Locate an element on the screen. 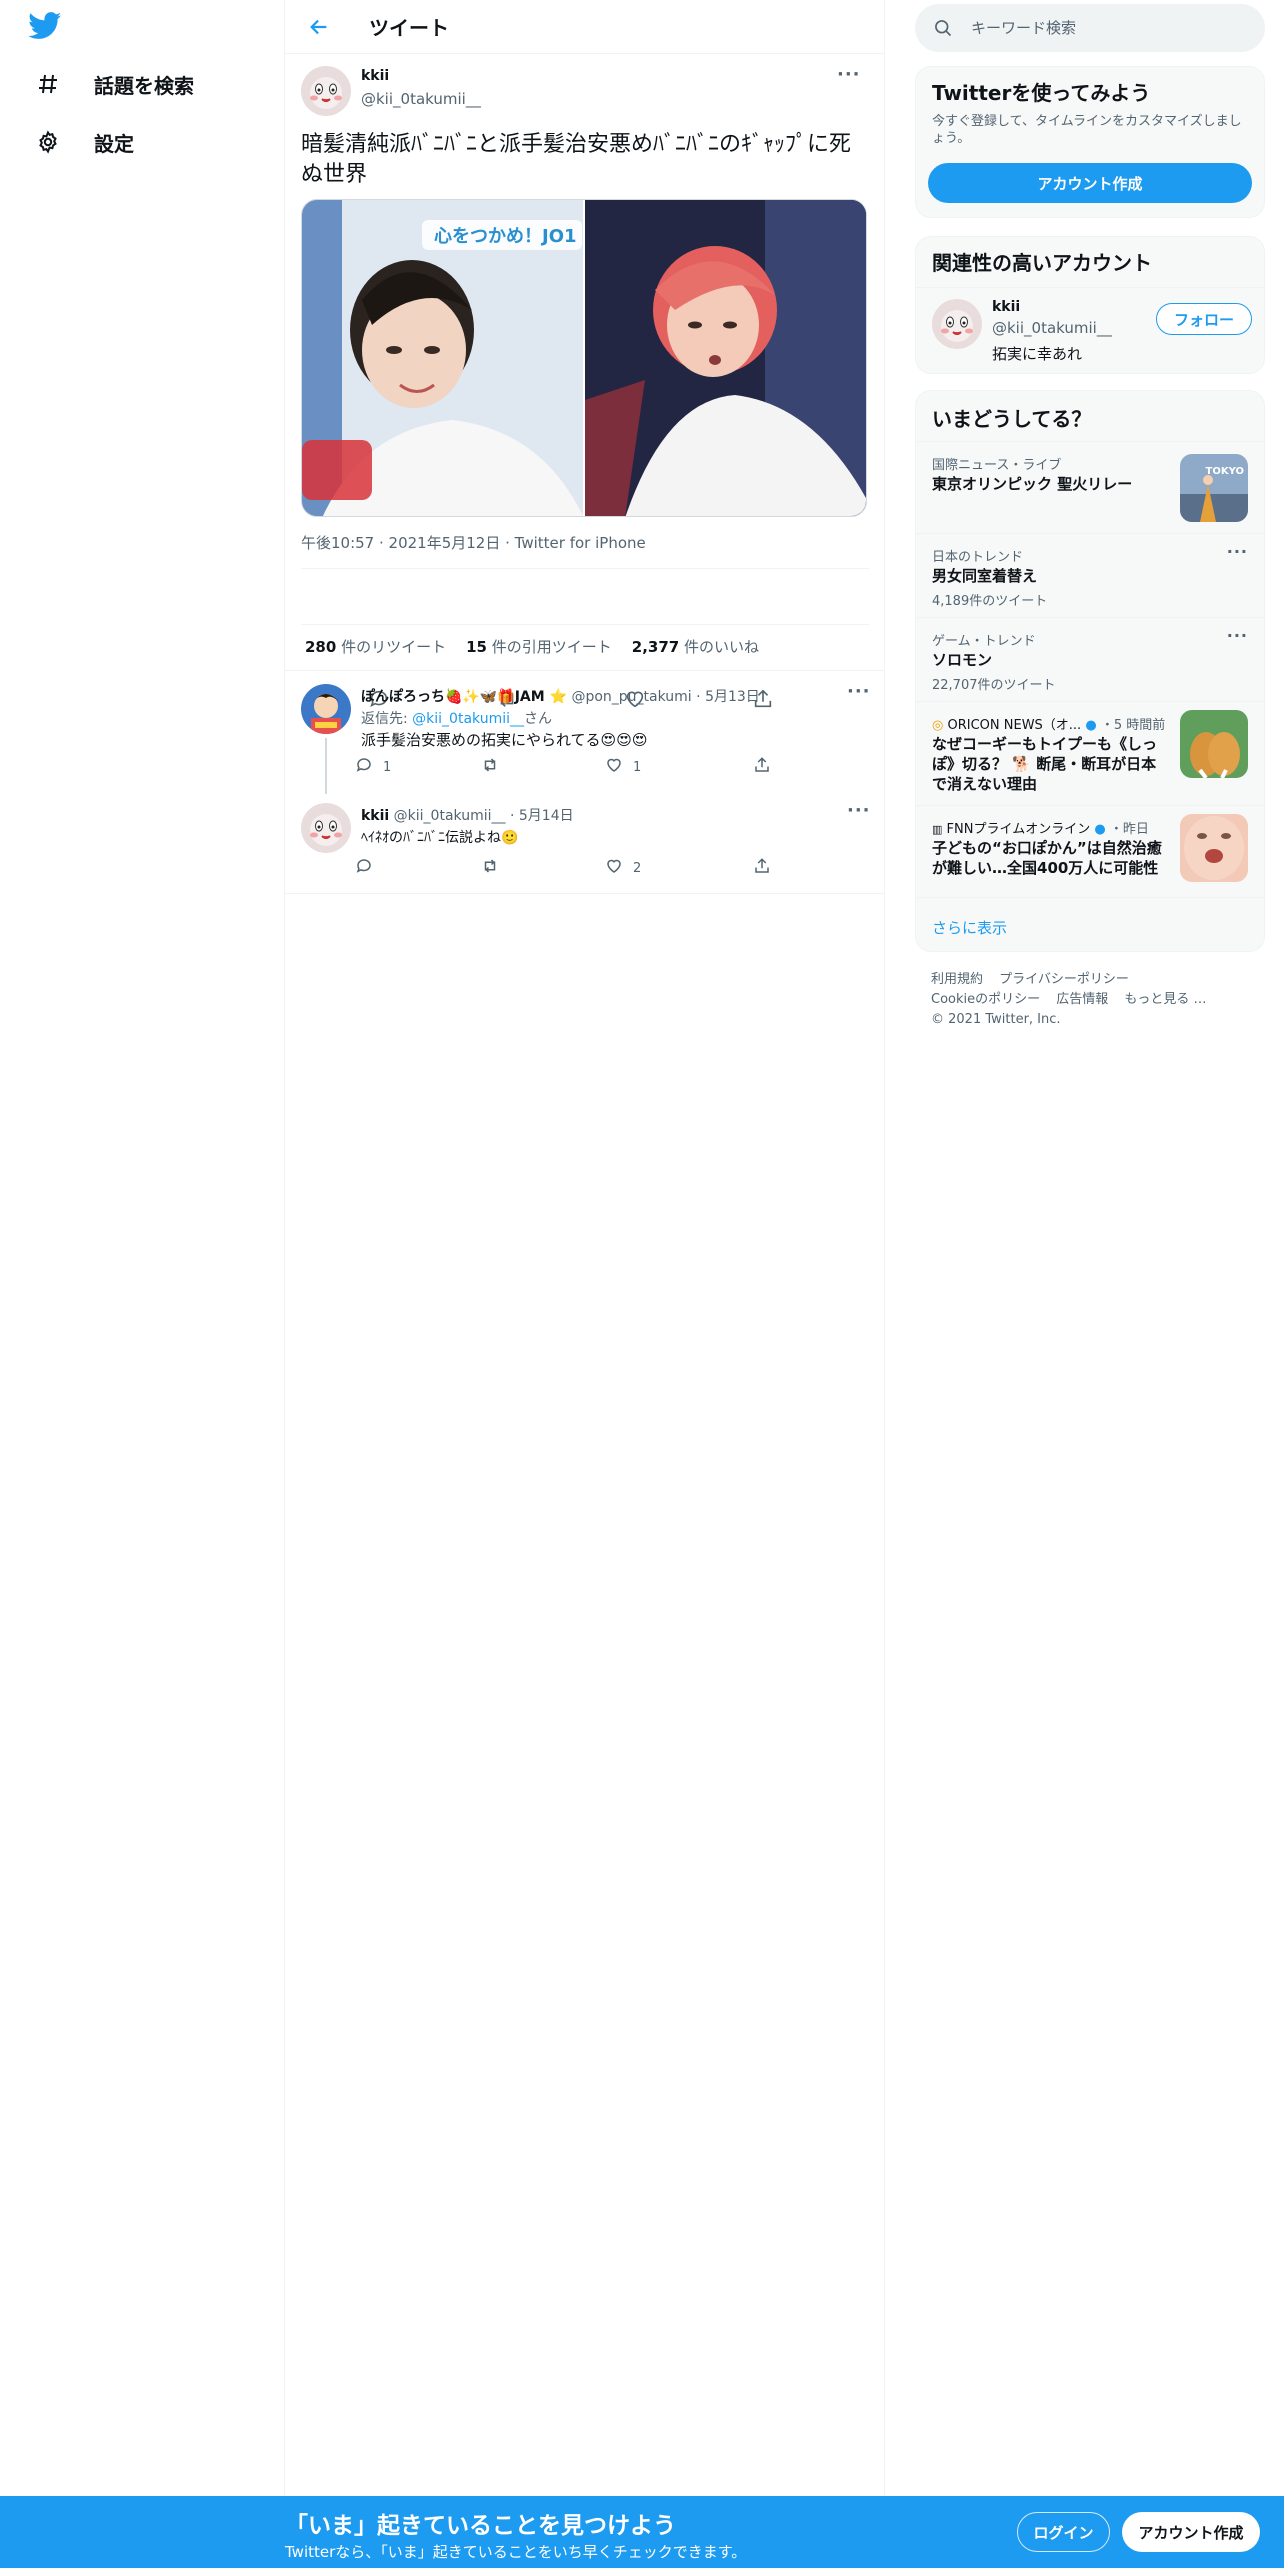 The width and height of the screenshot is (1284, 2568). bottom-bar-subtitle: Twitterなら、「いま」起きていることをいち早くチェックできます。 is located at coordinates (516, 2552).